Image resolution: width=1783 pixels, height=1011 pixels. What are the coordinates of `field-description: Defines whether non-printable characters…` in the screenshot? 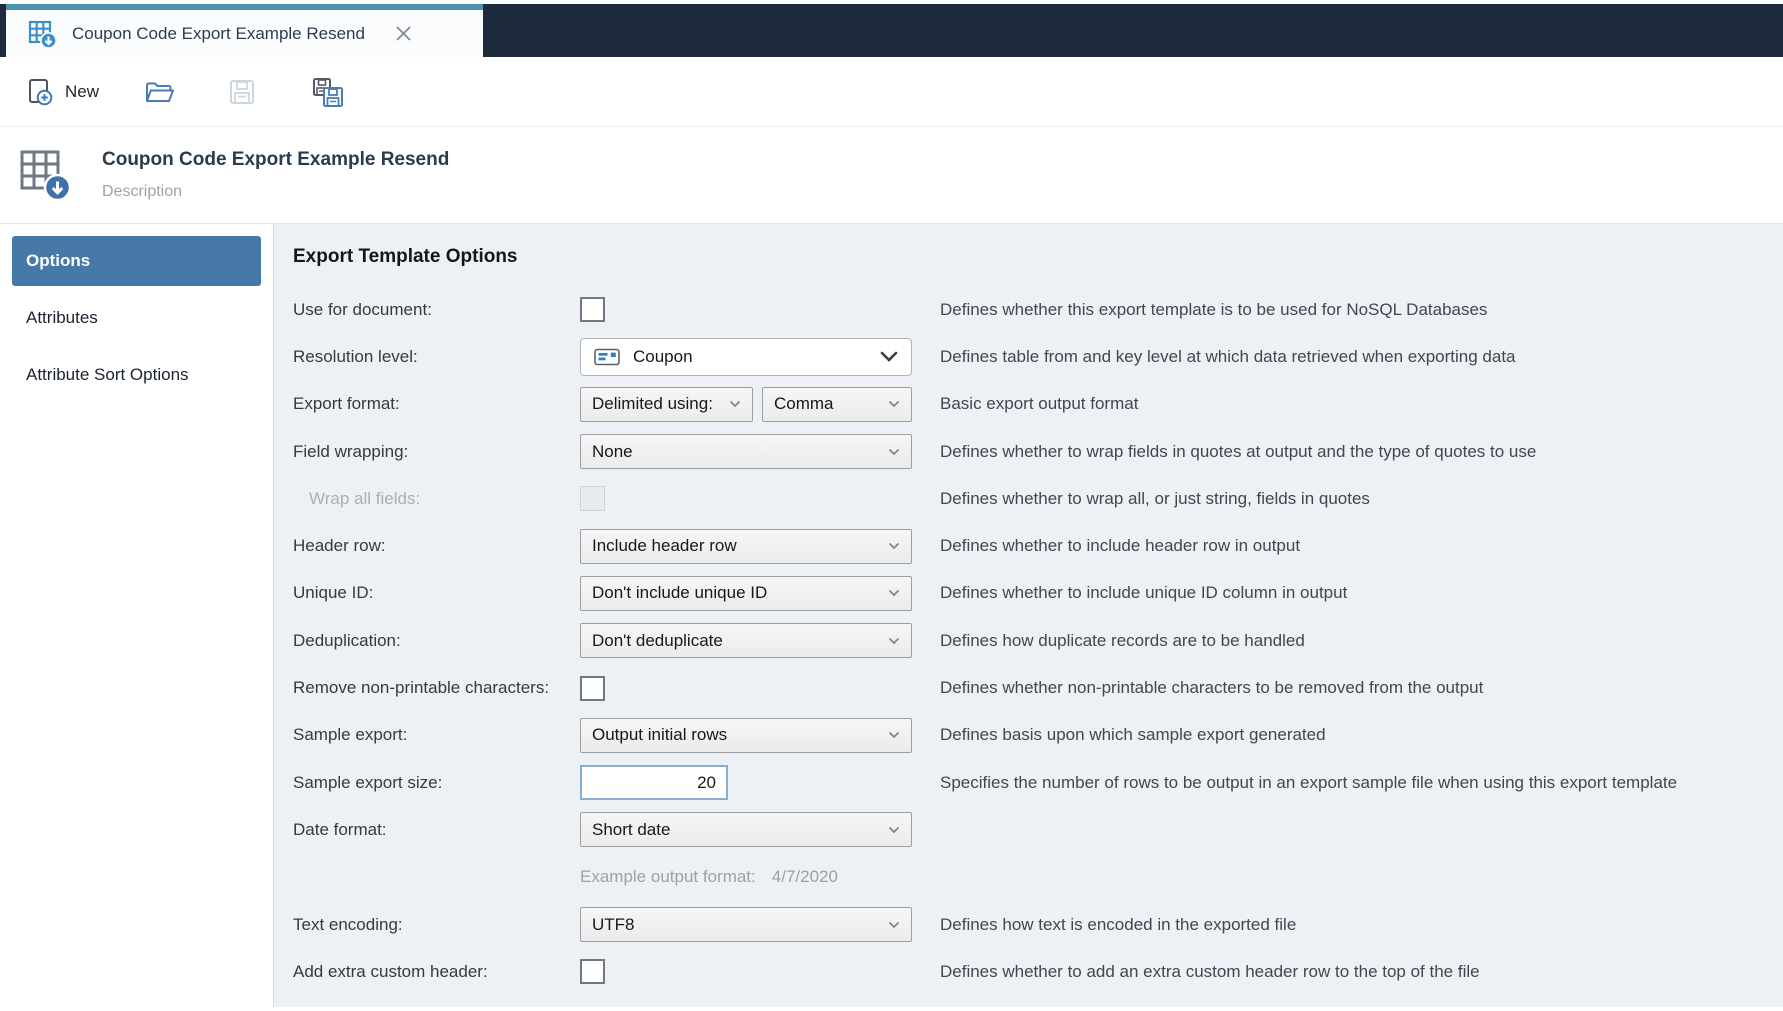 It's located at (1212, 688).